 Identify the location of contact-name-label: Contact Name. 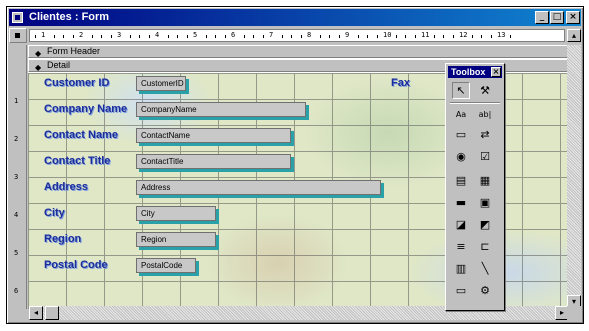
(81, 135).